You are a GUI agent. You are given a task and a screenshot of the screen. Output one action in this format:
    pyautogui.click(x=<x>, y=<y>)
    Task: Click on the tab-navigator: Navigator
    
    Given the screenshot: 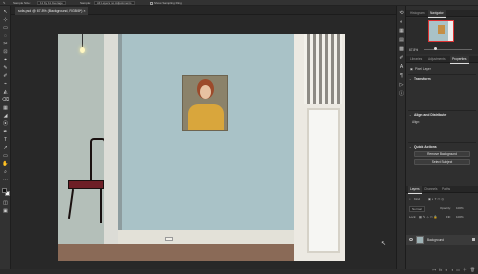 What is the action you would take?
    pyautogui.click(x=437, y=14)
    